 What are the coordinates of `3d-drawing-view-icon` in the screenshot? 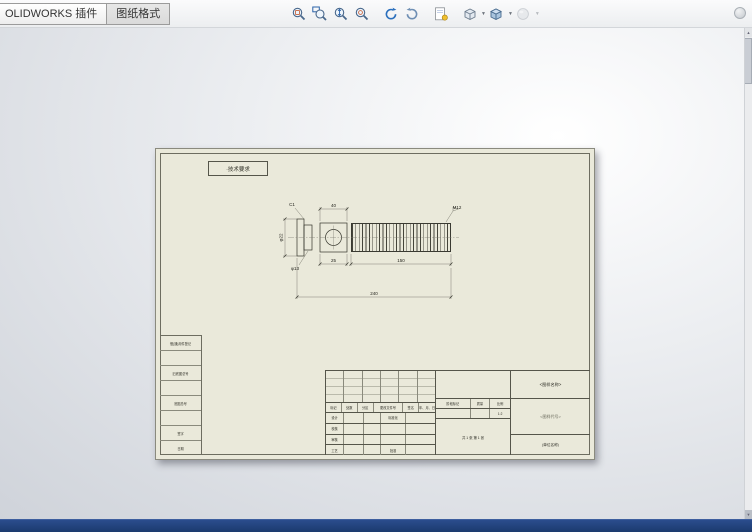 It's located at (441, 14).